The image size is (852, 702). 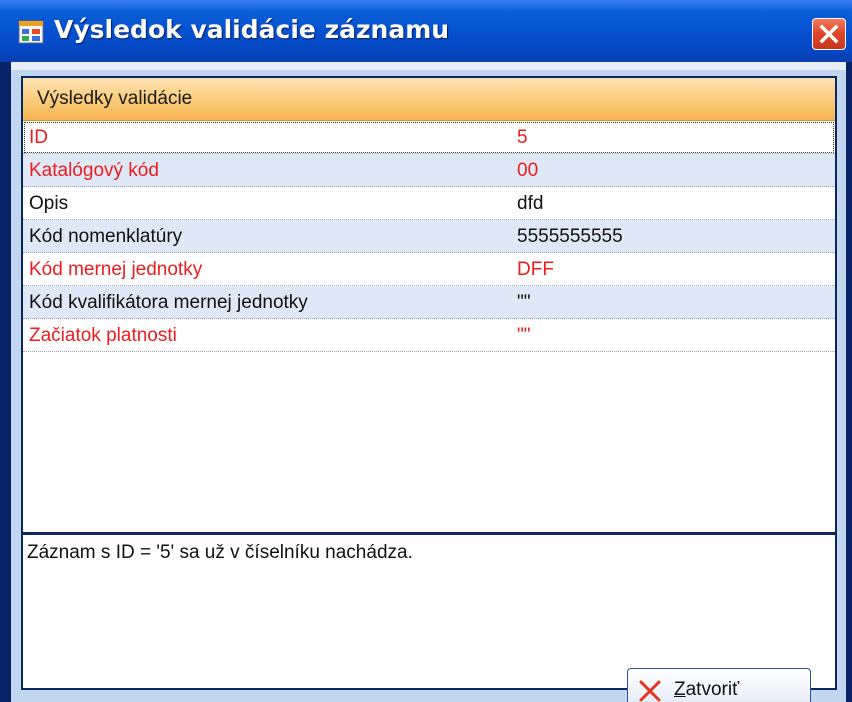 I want to click on list-item: Začiatok platnosti "", so click(x=429, y=335).